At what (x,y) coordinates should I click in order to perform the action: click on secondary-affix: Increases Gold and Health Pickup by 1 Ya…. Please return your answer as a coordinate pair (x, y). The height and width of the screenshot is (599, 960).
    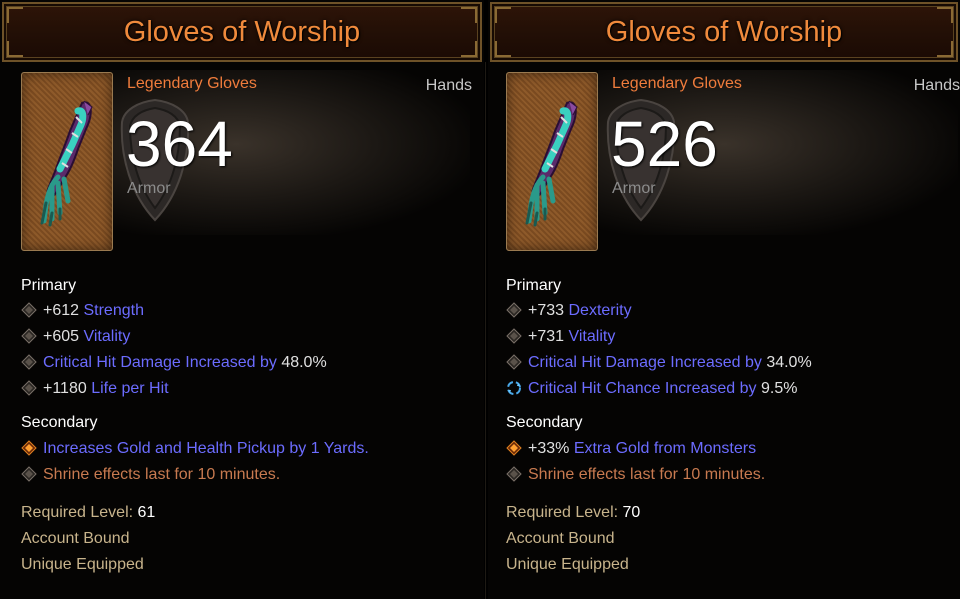
    Looking at the image, I should click on (195, 451).